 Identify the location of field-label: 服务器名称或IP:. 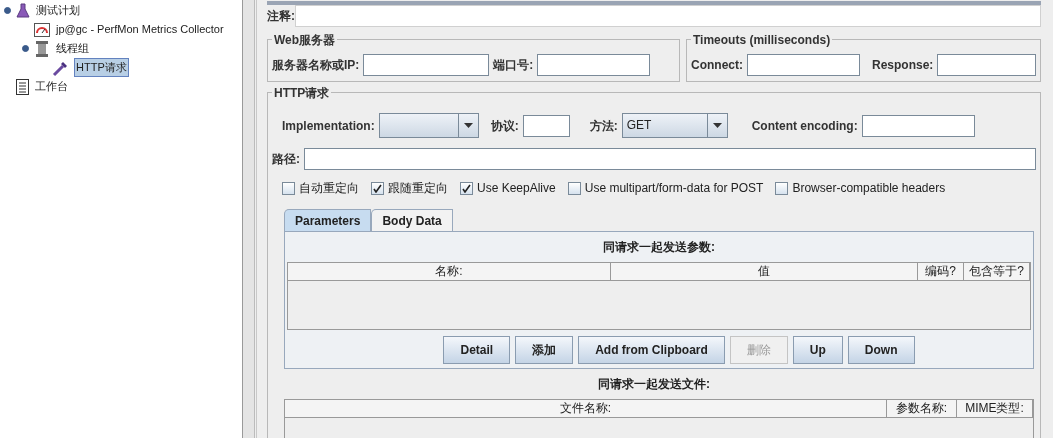
(316, 65).